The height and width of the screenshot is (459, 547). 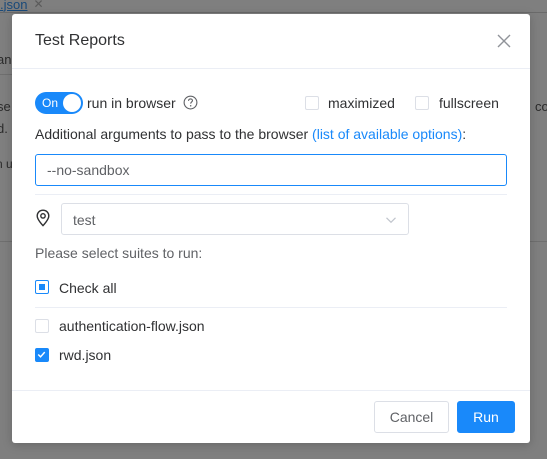 I want to click on background-text: an, so click(x=6, y=59).